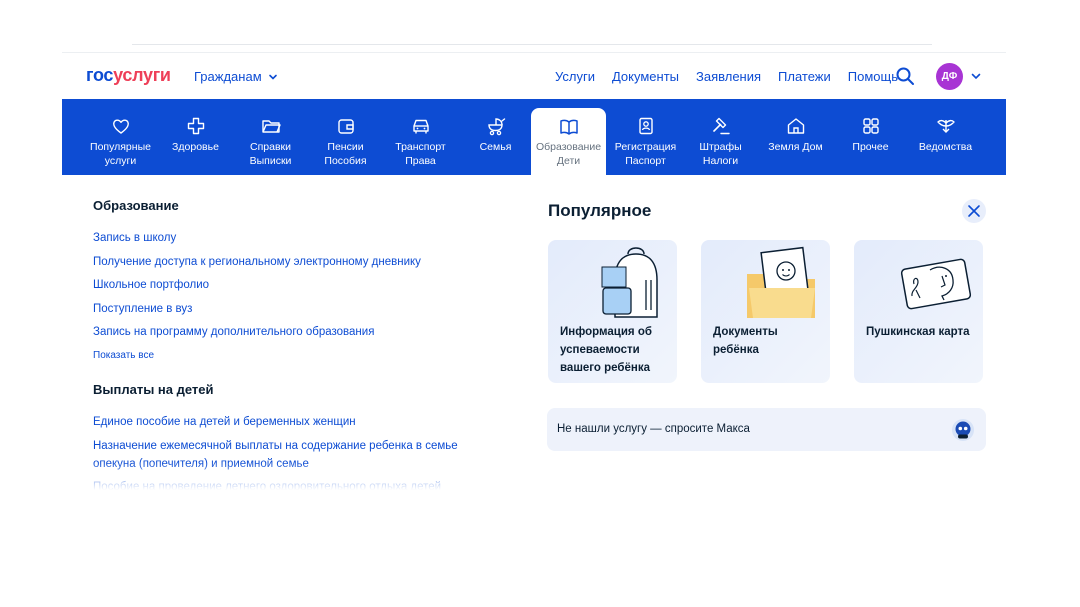  I want to click on search-icon, so click(905, 76).